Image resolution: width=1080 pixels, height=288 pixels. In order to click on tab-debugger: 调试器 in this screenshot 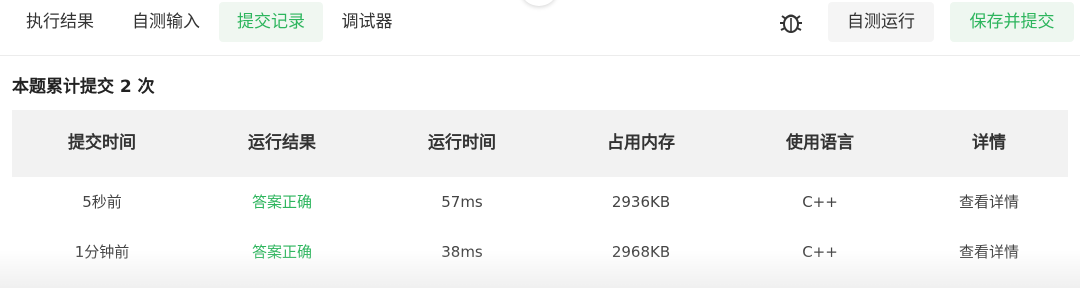, I will do `click(367, 22)`.